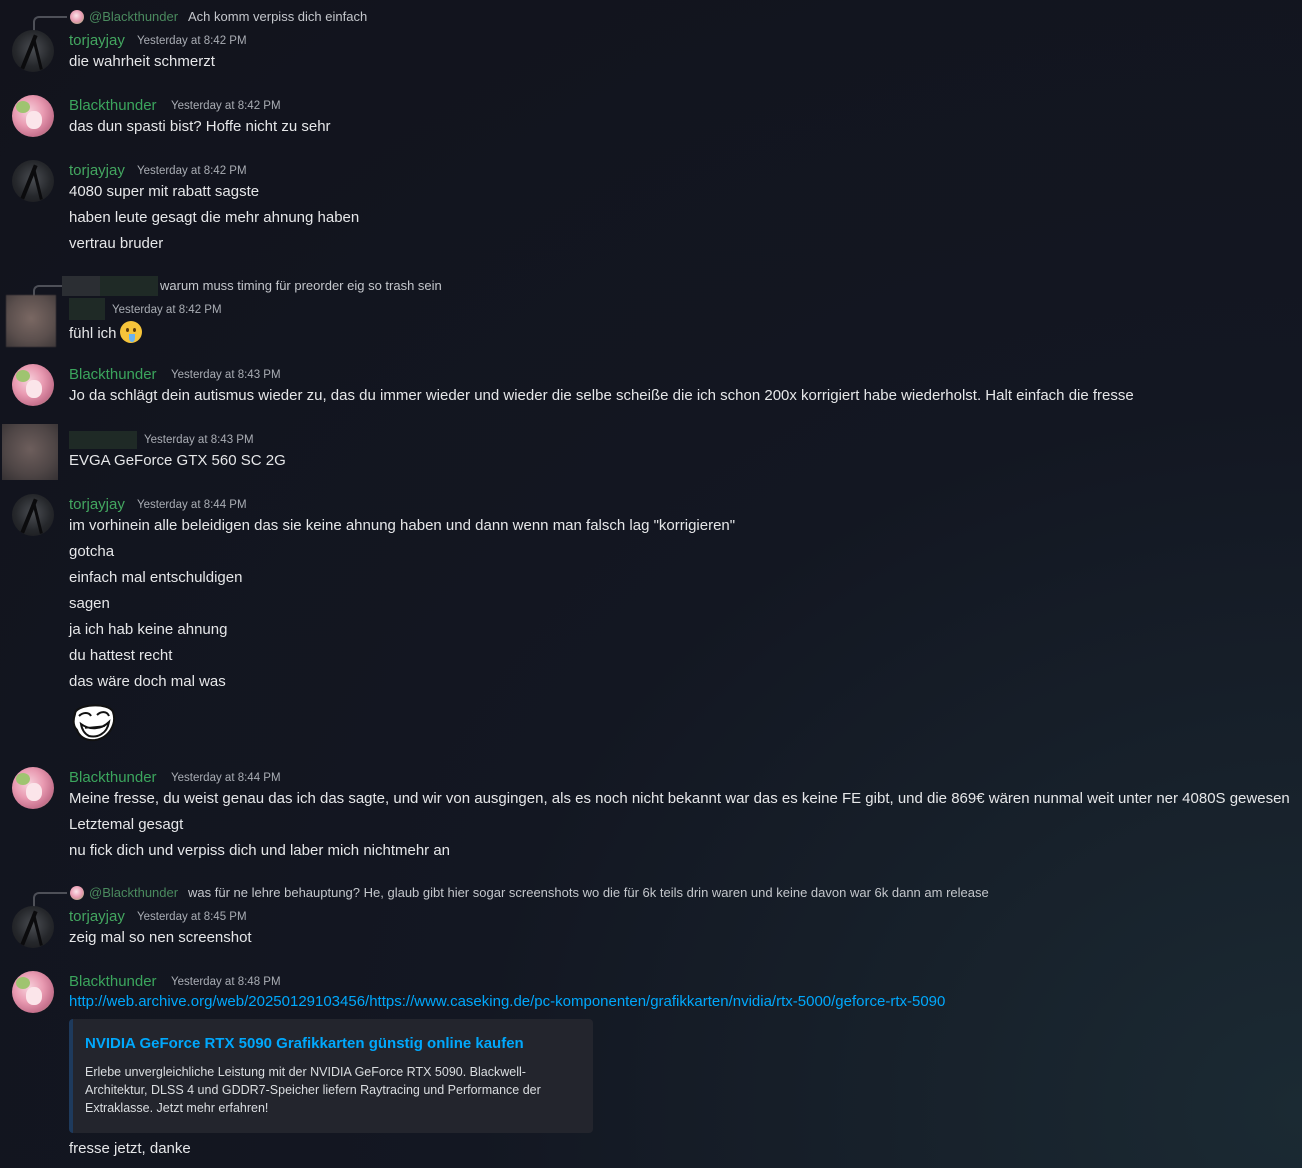 The height and width of the screenshot is (1168, 1302). Describe the element at coordinates (121, 655) in the screenshot. I see `message-text: du hattest recht` at that location.